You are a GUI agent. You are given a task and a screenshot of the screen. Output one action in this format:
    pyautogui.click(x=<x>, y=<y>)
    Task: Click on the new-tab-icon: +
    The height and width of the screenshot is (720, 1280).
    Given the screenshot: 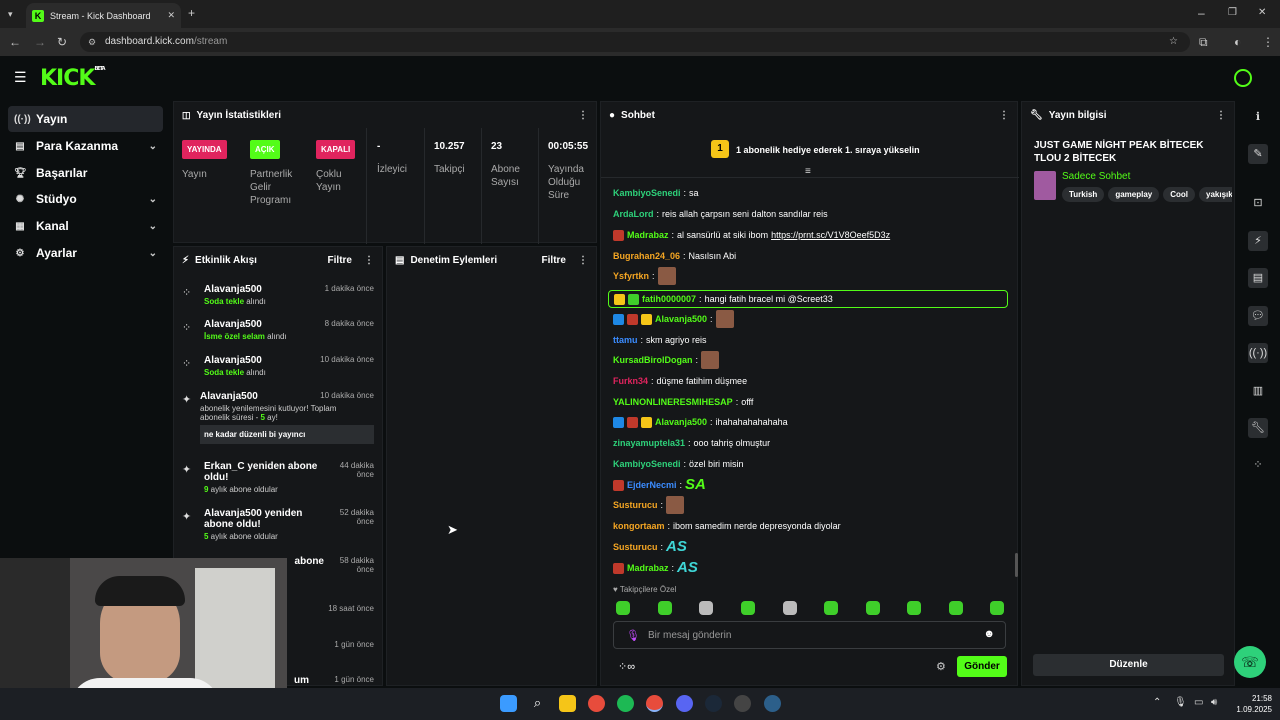 What is the action you would take?
    pyautogui.click(x=191, y=13)
    